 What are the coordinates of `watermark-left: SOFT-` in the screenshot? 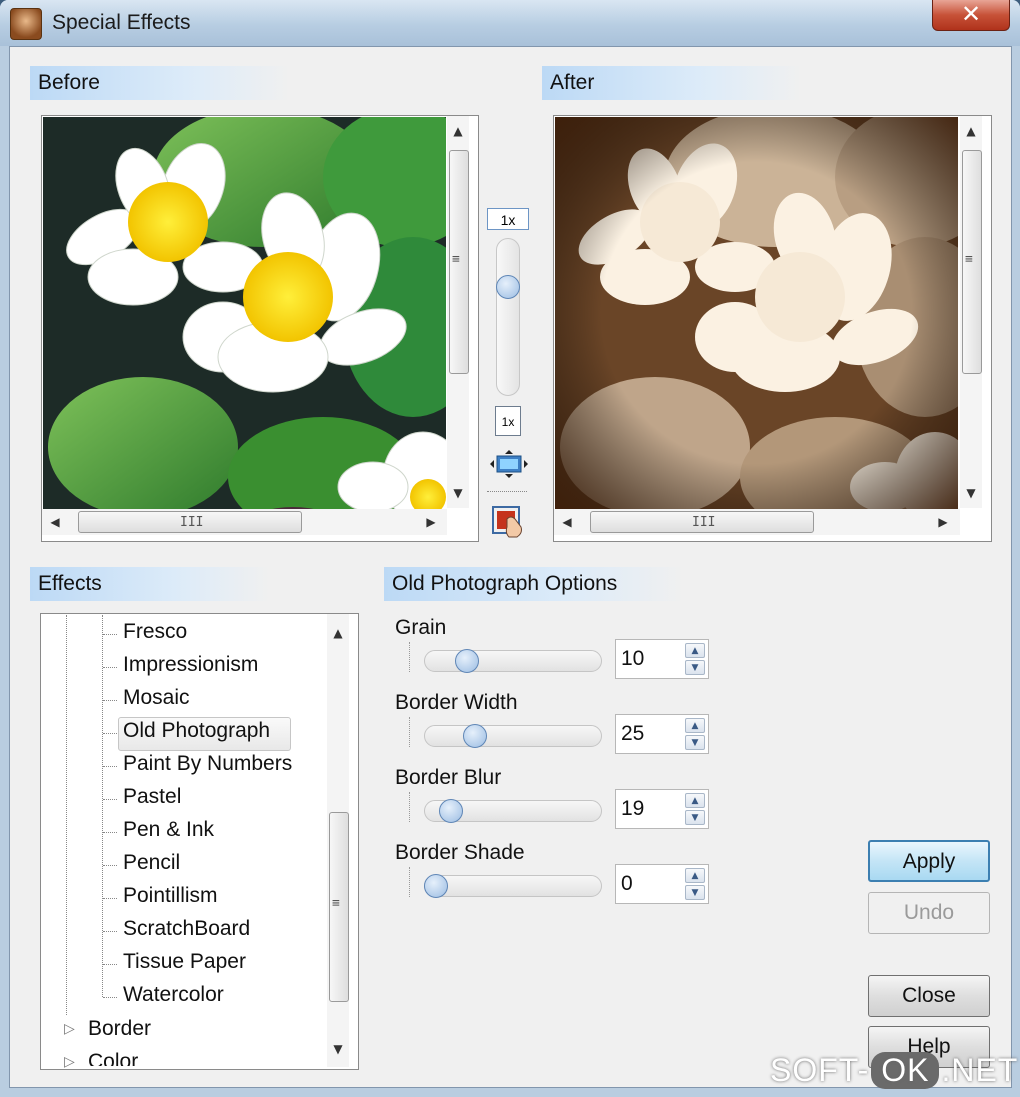 It's located at (820, 1070).